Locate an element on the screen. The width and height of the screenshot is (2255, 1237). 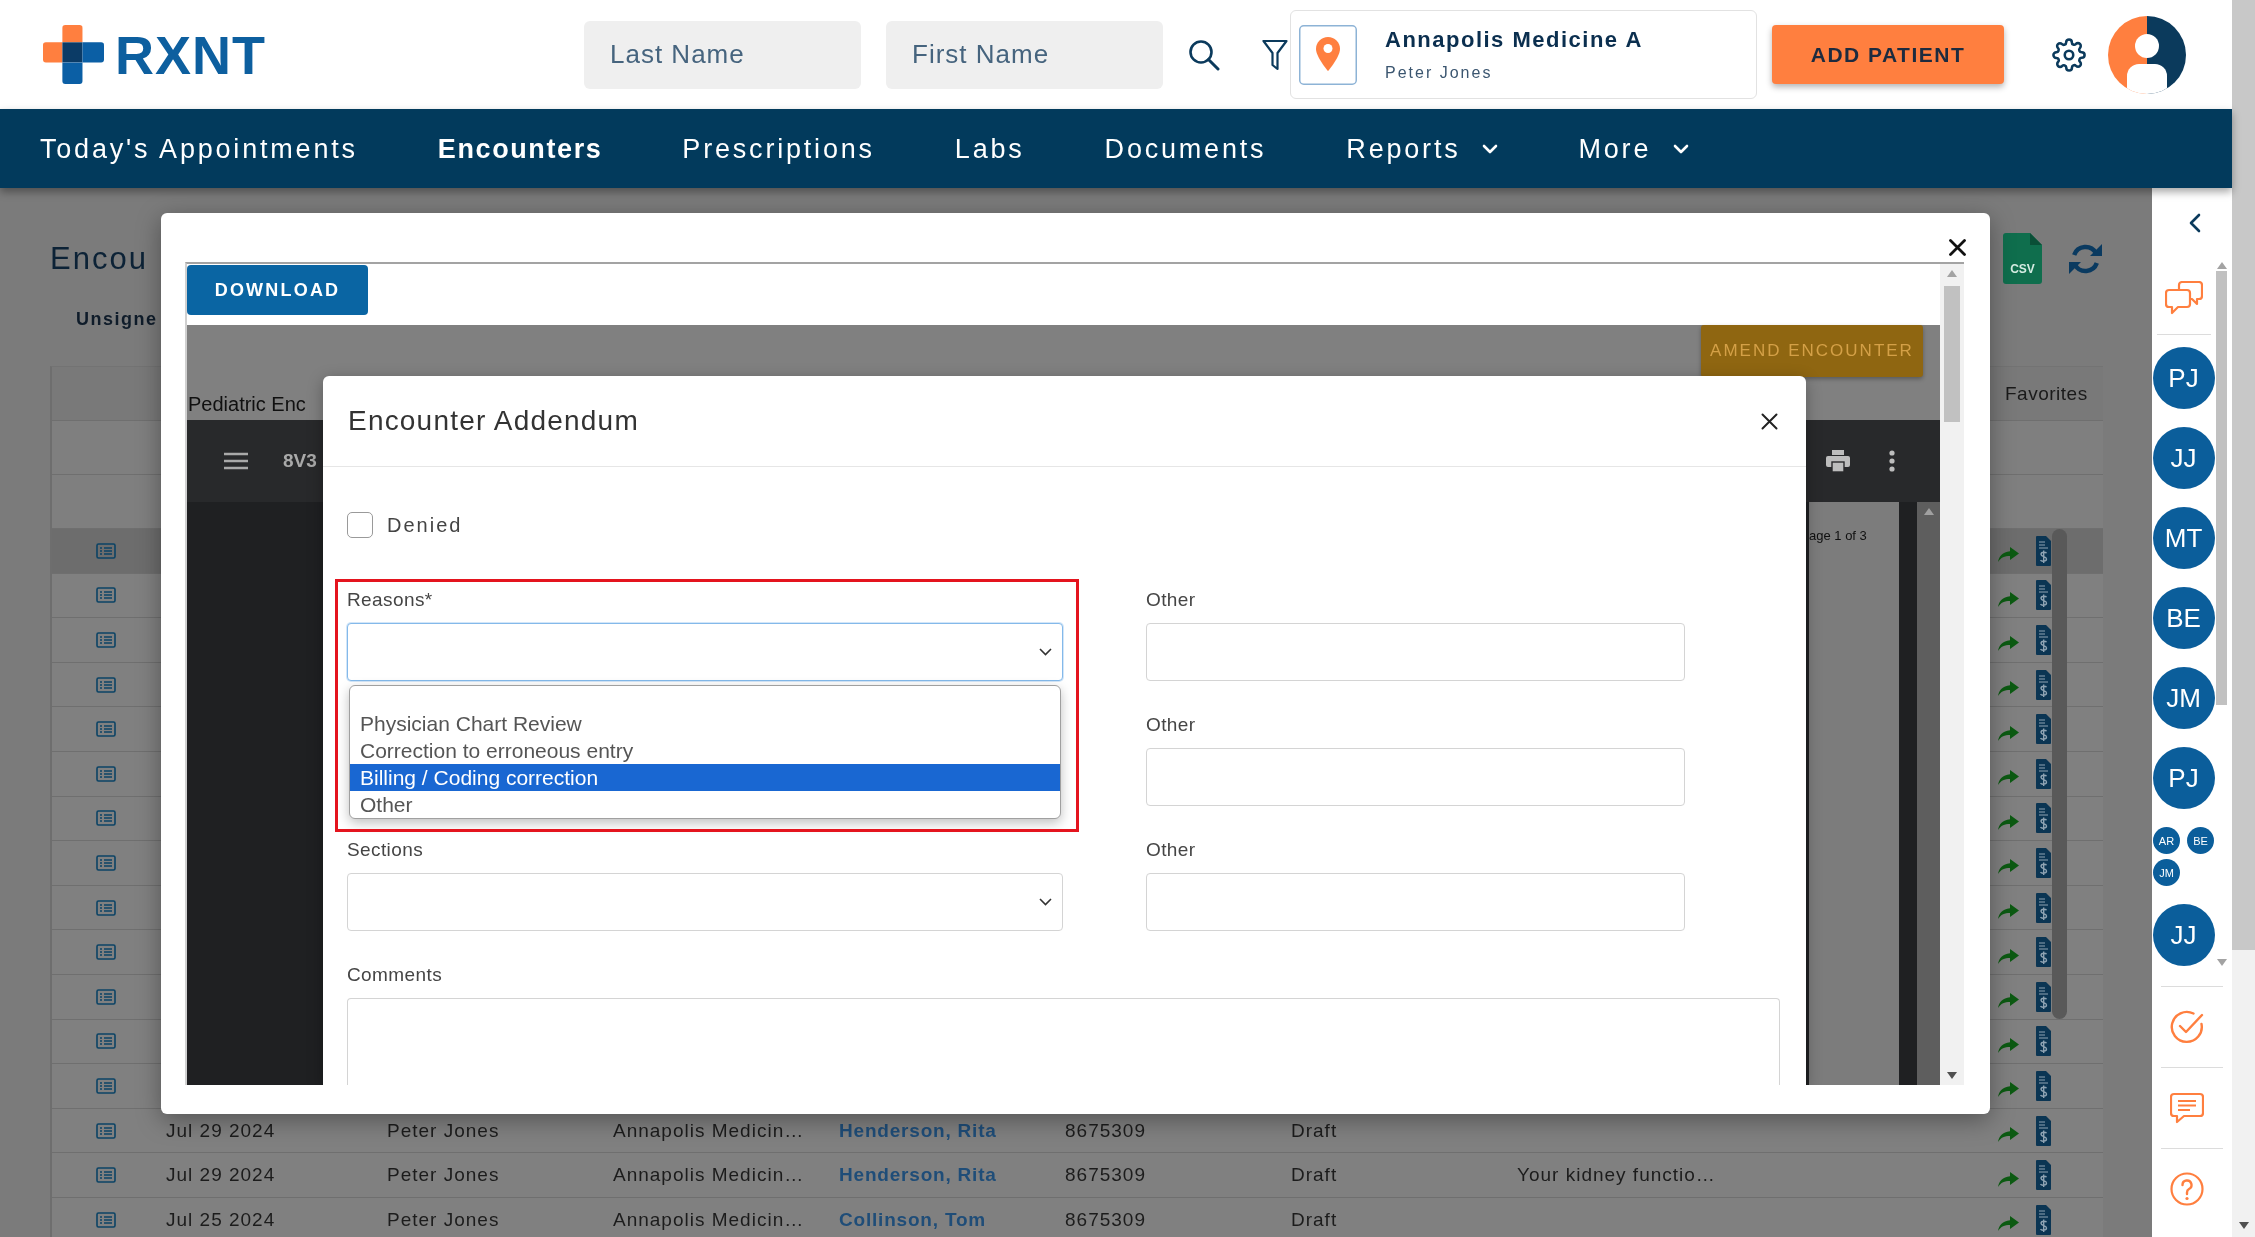
search-icon is located at coordinates (1204, 54).